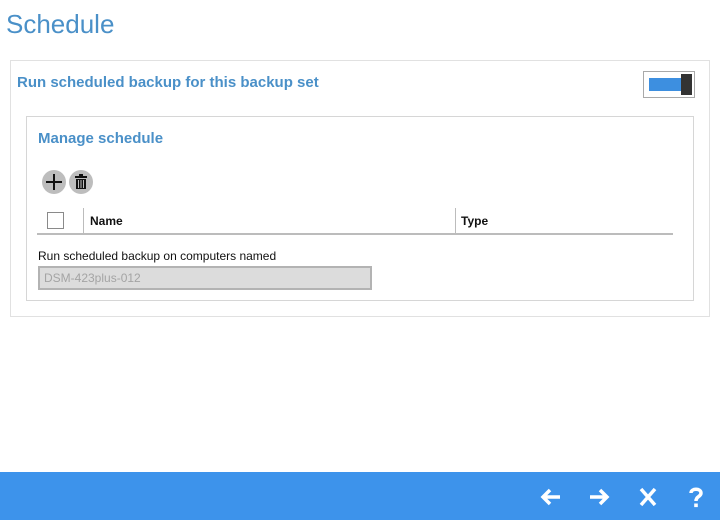 The image size is (720, 520). Describe the element at coordinates (648, 497) in the screenshot. I see `close-icon` at that location.